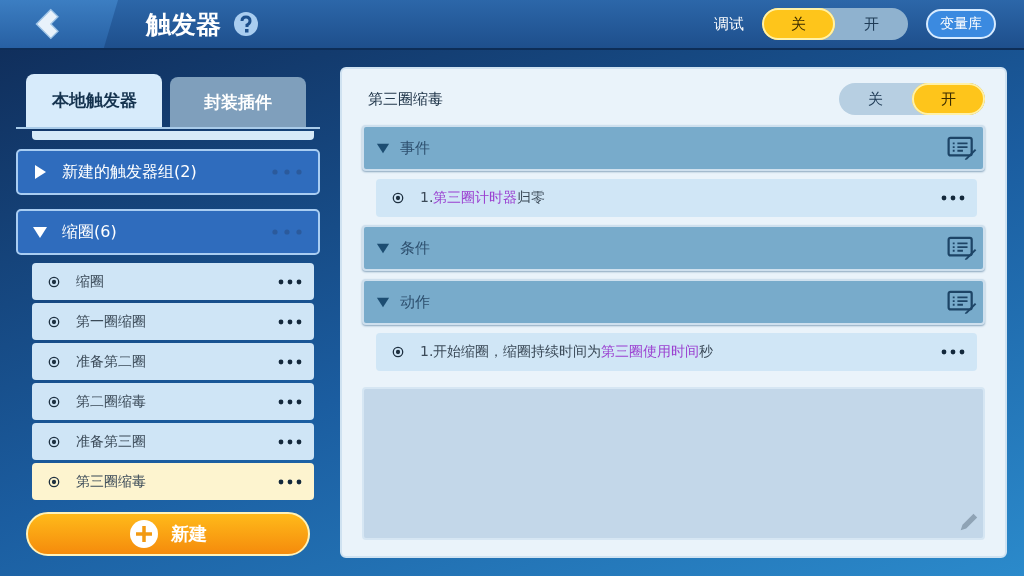 The width and height of the screenshot is (1024, 576). What do you see at coordinates (111, 401) in the screenshot?
I see `trigger-name: 第二圈缩毒` at bounding box center [111, 401].